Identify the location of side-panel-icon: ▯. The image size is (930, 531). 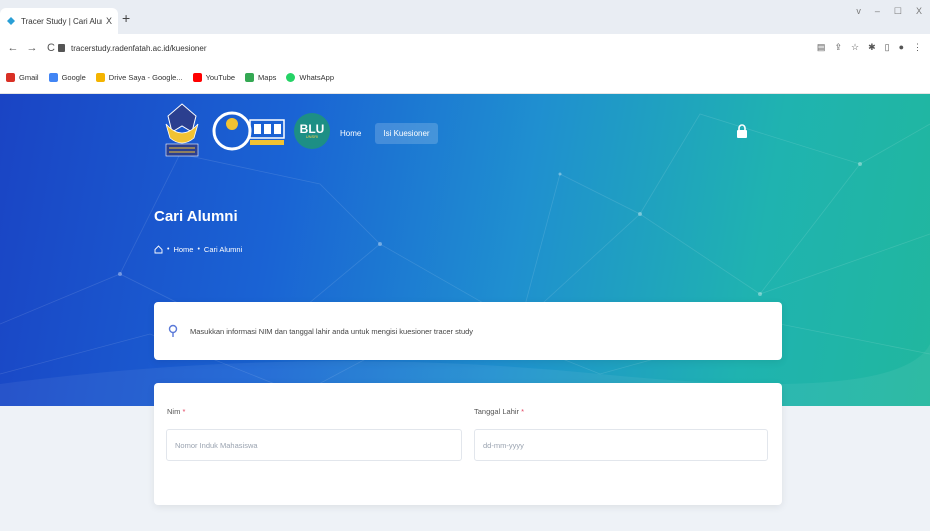
(887, 47).